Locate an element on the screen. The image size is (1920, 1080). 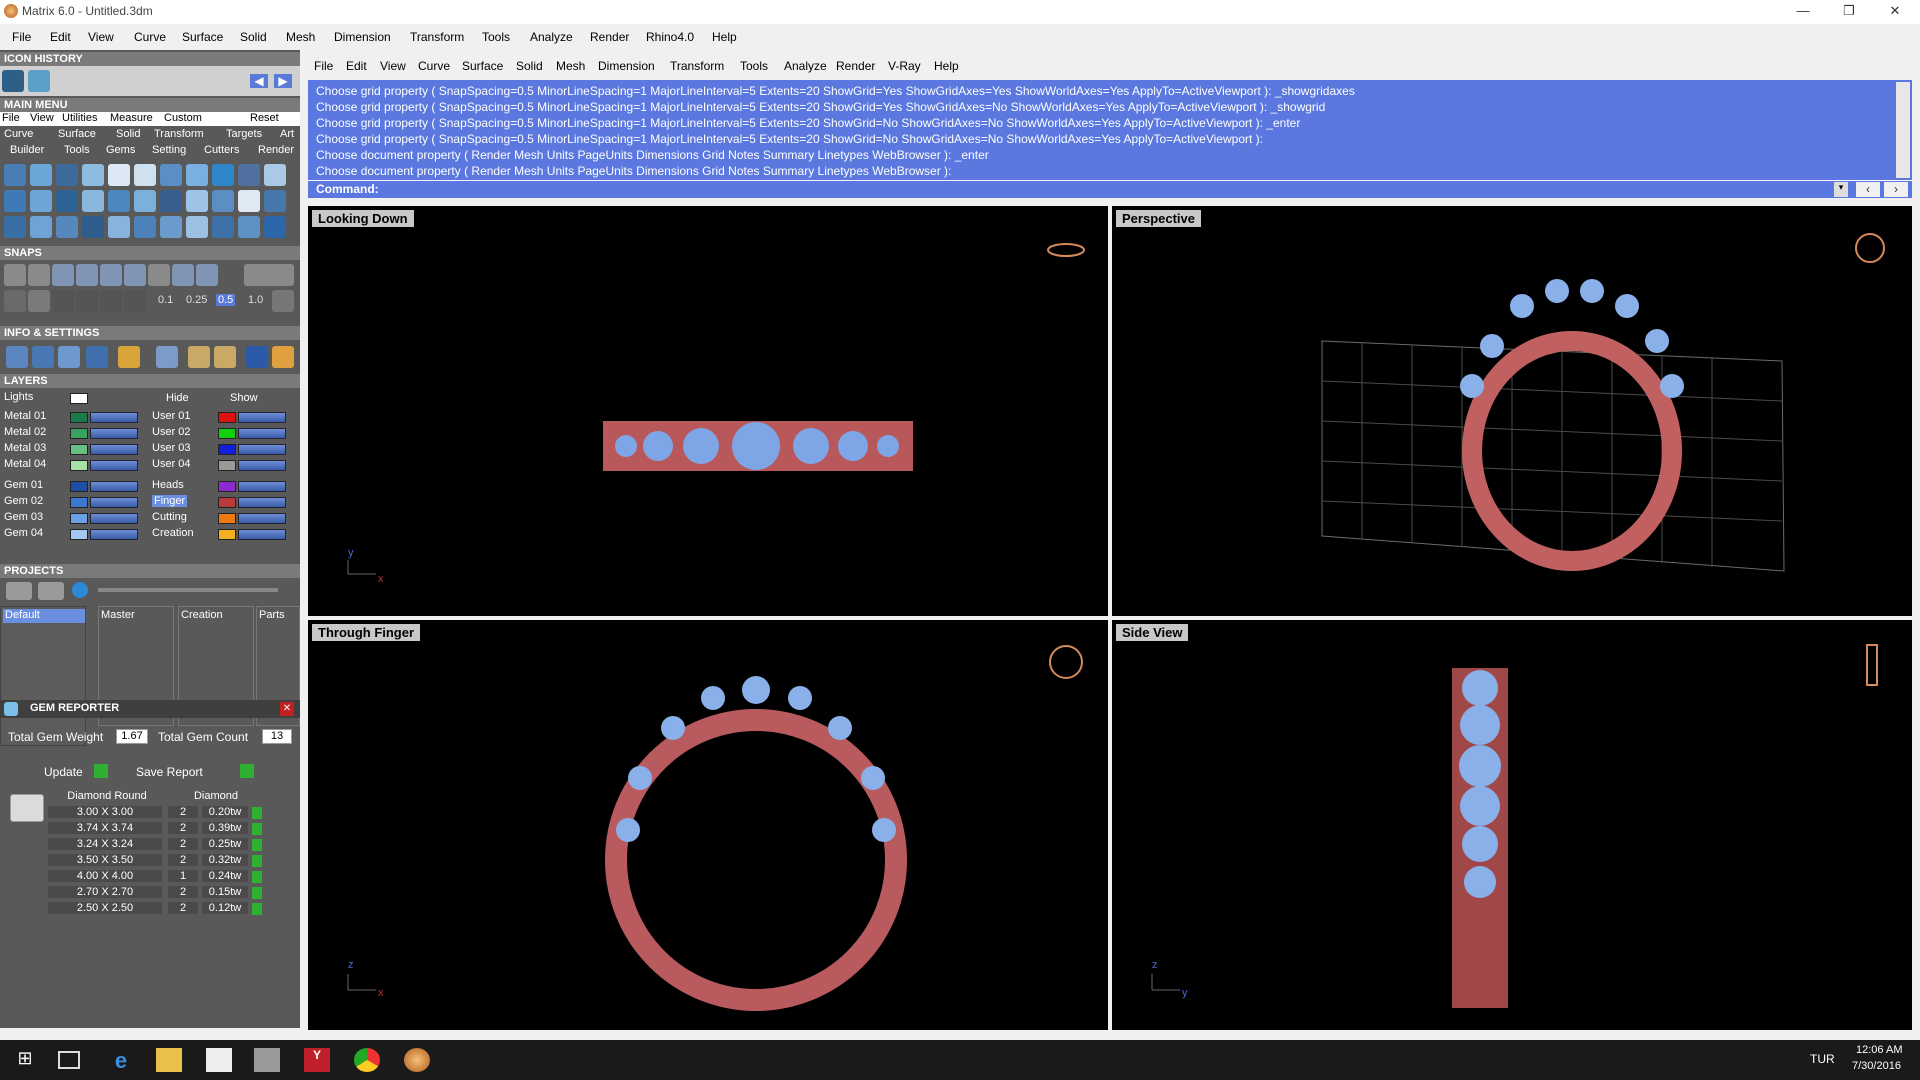
project-default: Default is located at coordinates (44, 616).